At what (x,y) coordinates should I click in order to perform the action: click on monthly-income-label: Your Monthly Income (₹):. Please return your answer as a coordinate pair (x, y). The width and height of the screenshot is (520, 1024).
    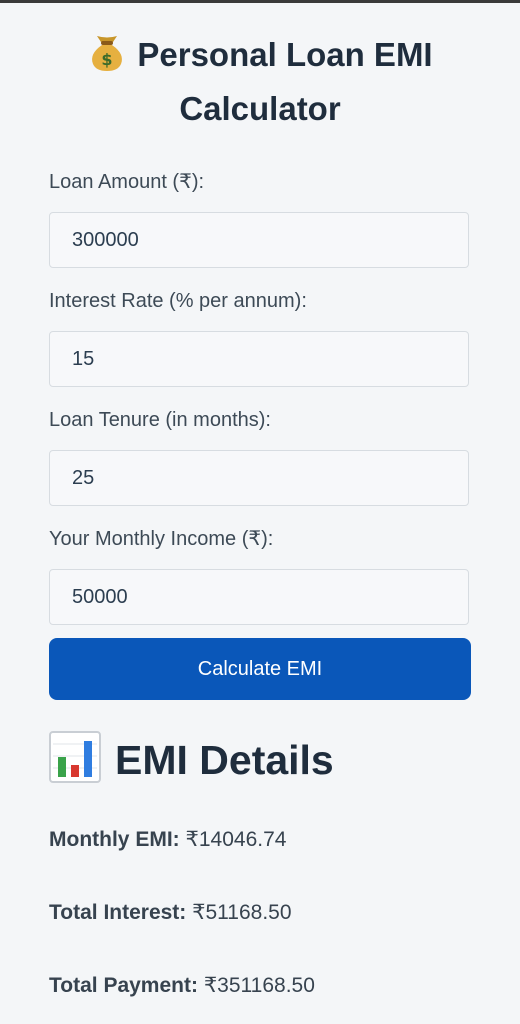
    Looking at the image, I should click on (161, 539).